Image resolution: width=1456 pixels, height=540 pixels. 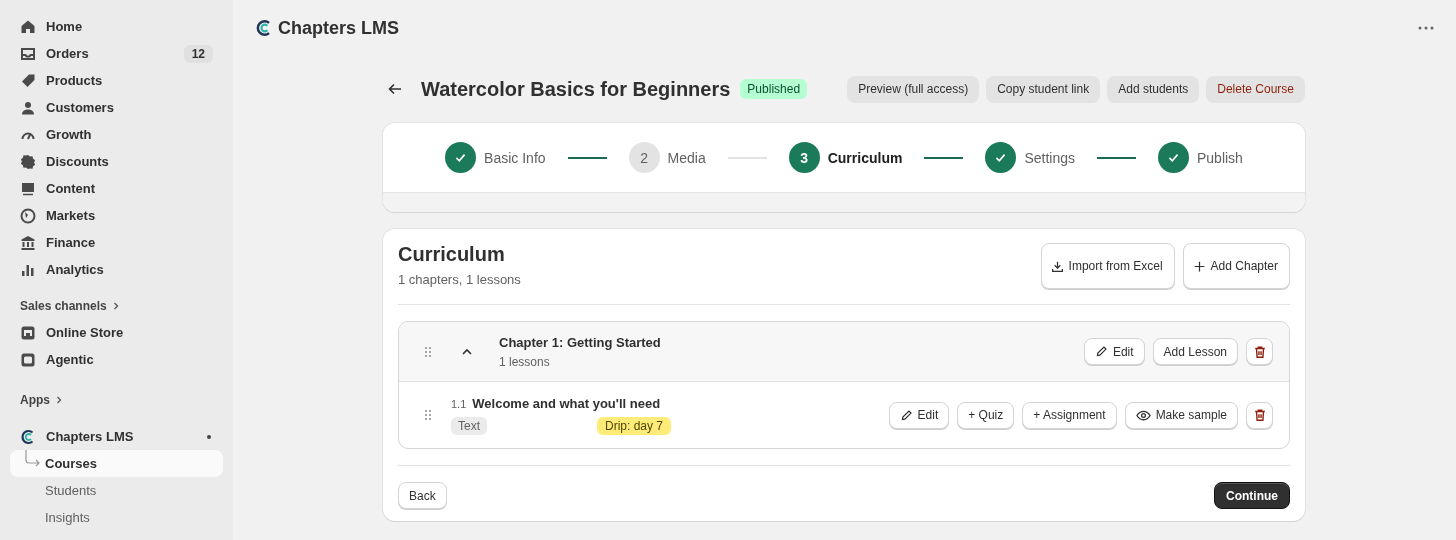 I want to click on nav-subitem: Students, so click(x=116, y=490).